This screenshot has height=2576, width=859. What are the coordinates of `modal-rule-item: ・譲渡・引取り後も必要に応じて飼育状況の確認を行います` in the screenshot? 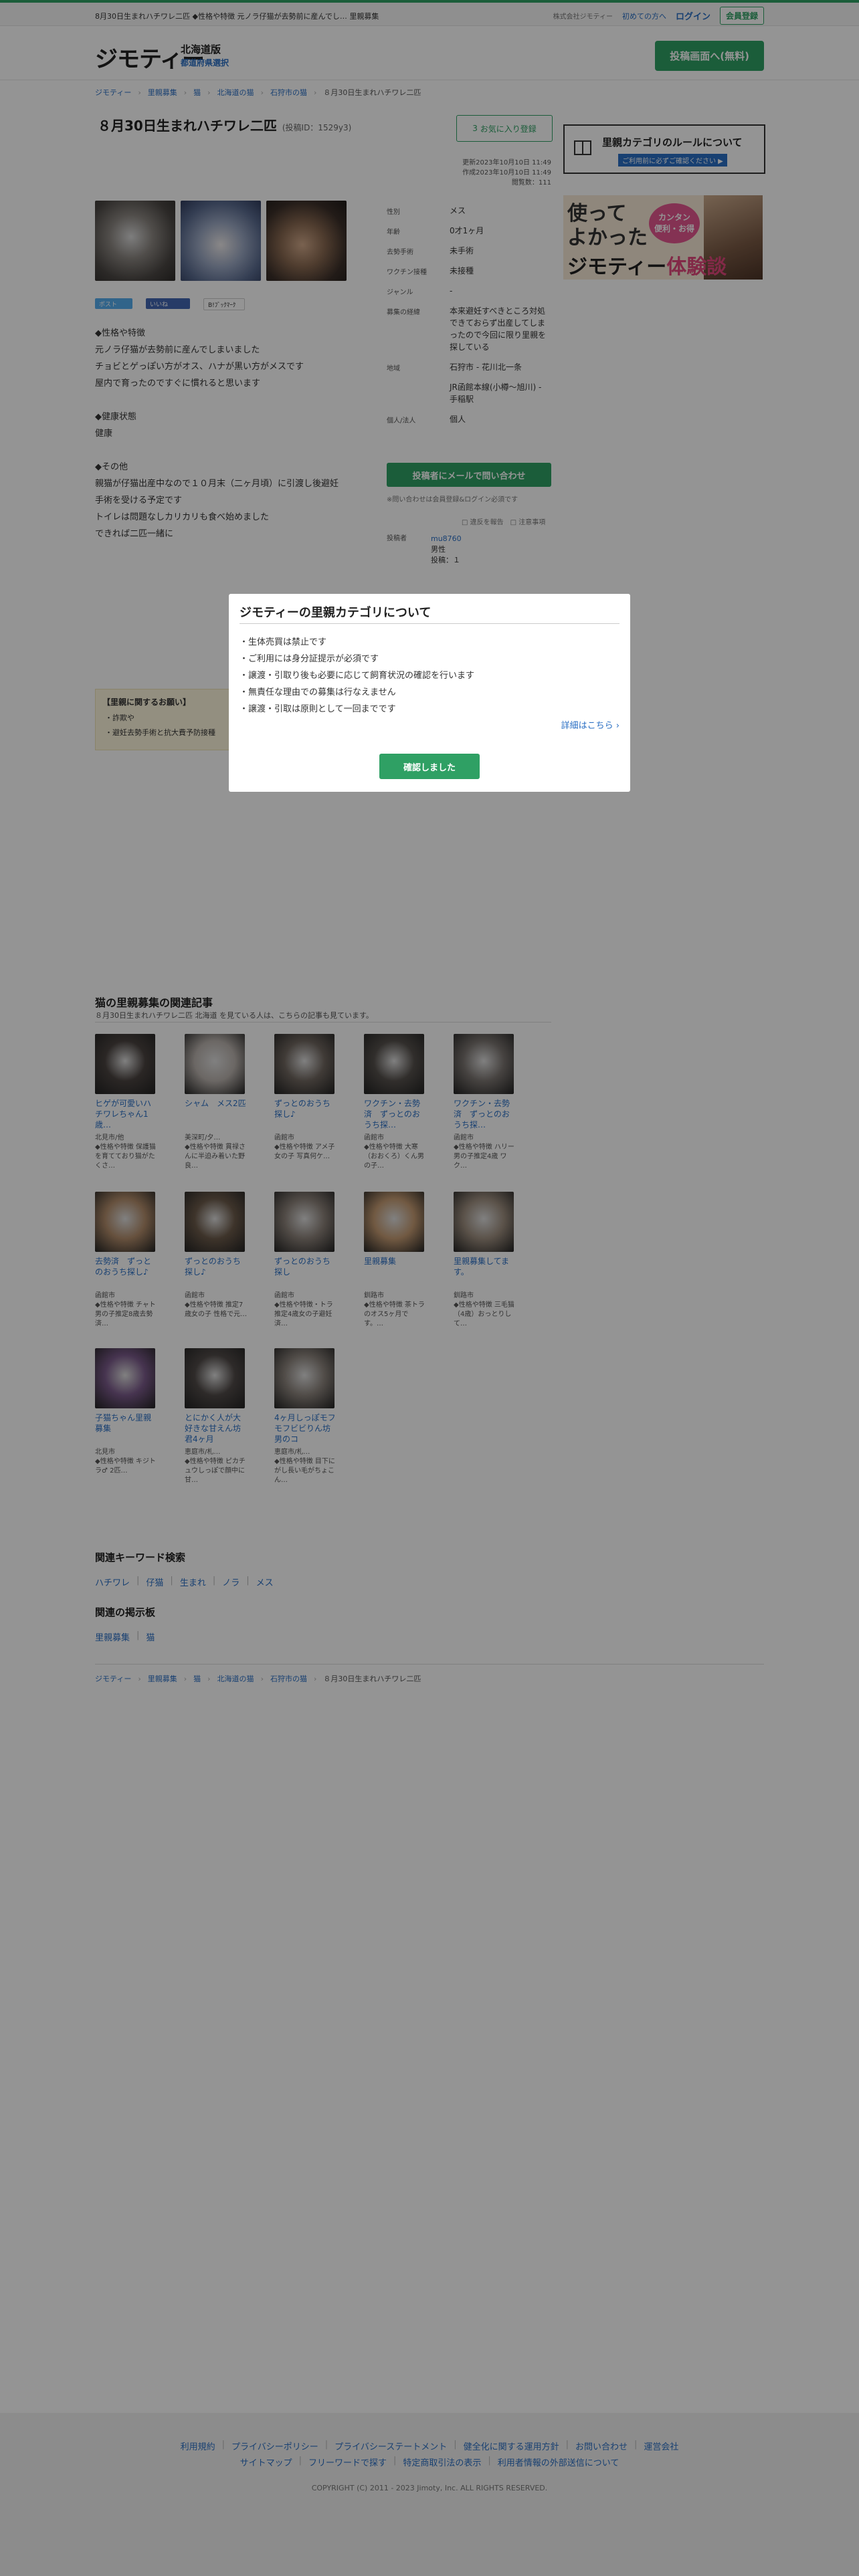 It's located at (357, 675).